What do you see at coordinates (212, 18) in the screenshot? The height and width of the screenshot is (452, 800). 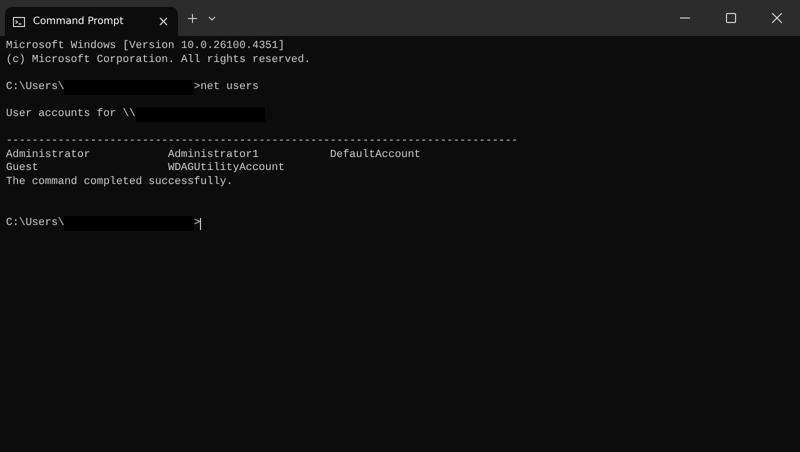 I see `chevron-down-icon` at bounding box center [212, 18].